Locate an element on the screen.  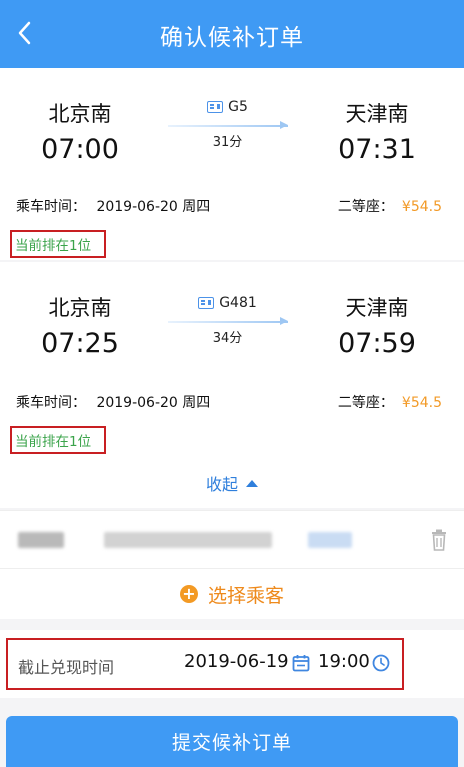
clock-icon is located at coordinates (381, 663).